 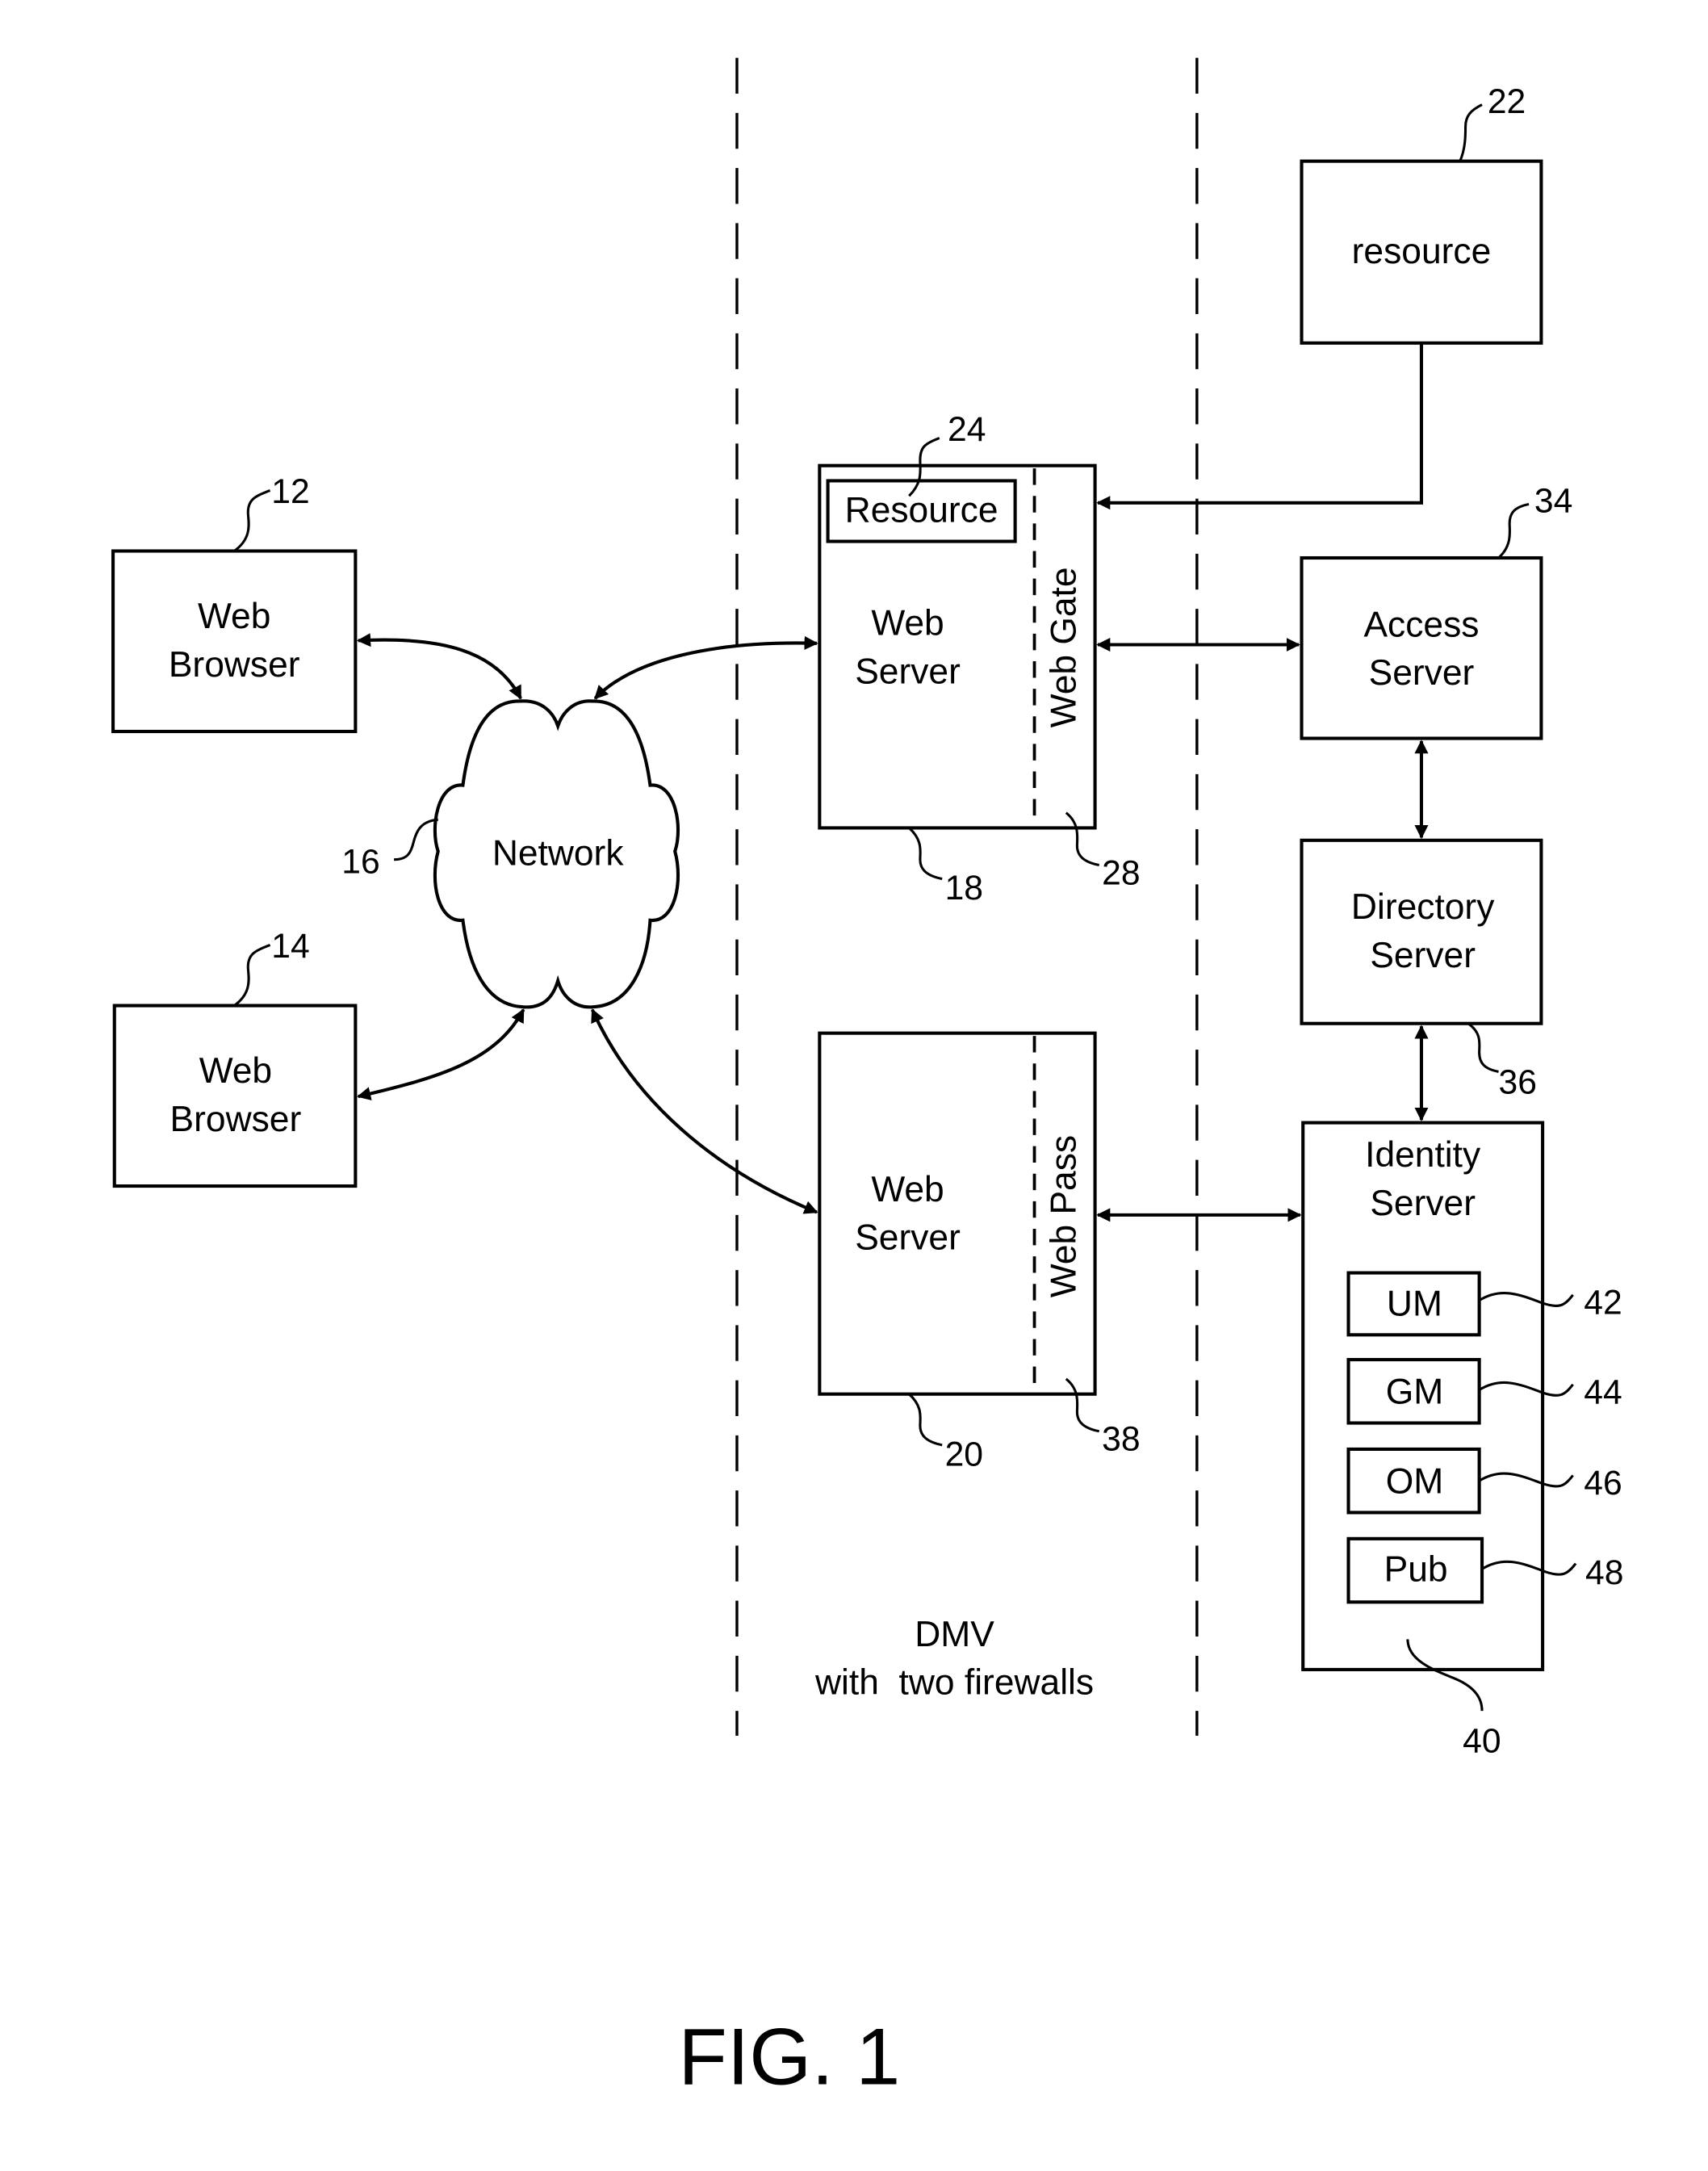 What do you see at coordinates (980, 1252) in the screenshot?
I see `web-server-20: Web Server Web Pass 20 38` at bounding box center [980, 1252].